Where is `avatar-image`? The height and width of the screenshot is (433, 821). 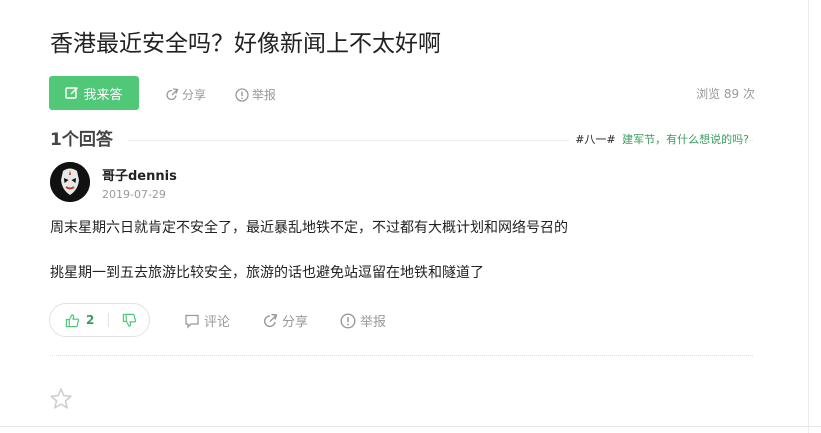 avatar-image is located at coordinates (70, 182).